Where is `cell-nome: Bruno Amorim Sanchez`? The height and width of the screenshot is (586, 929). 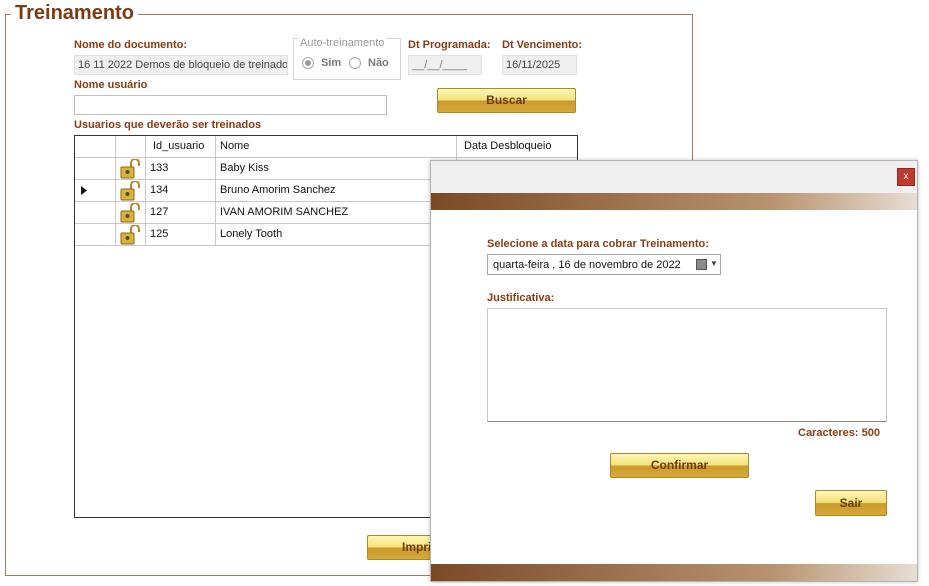
cell-nome: Bruno Amorim Sanchez is located at coordinates (336, 190).